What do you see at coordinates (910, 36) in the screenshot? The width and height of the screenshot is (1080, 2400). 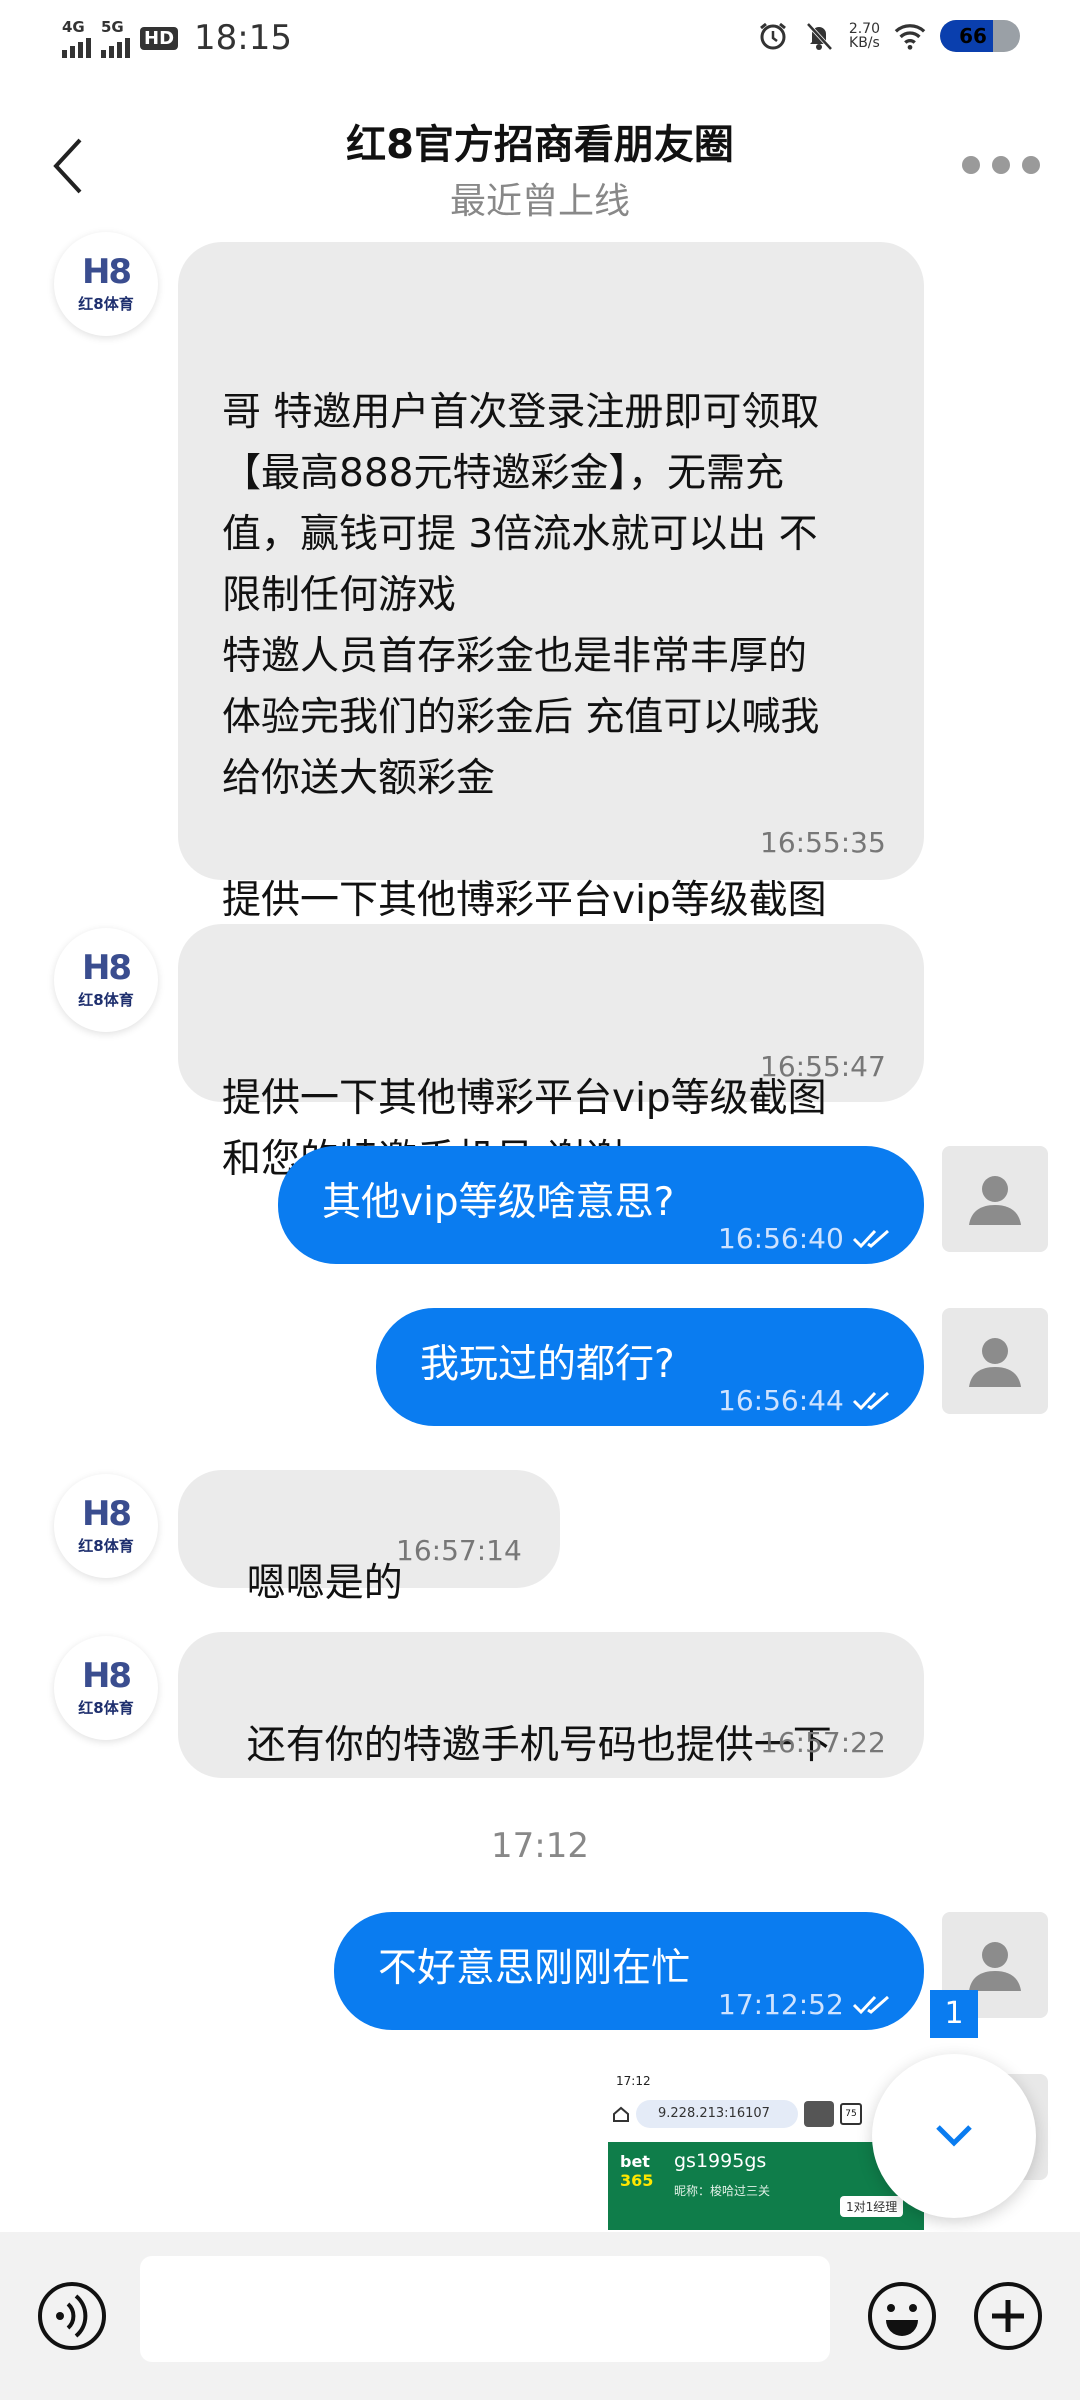 I see `wifi-icon` at bounding box center [910, 36].